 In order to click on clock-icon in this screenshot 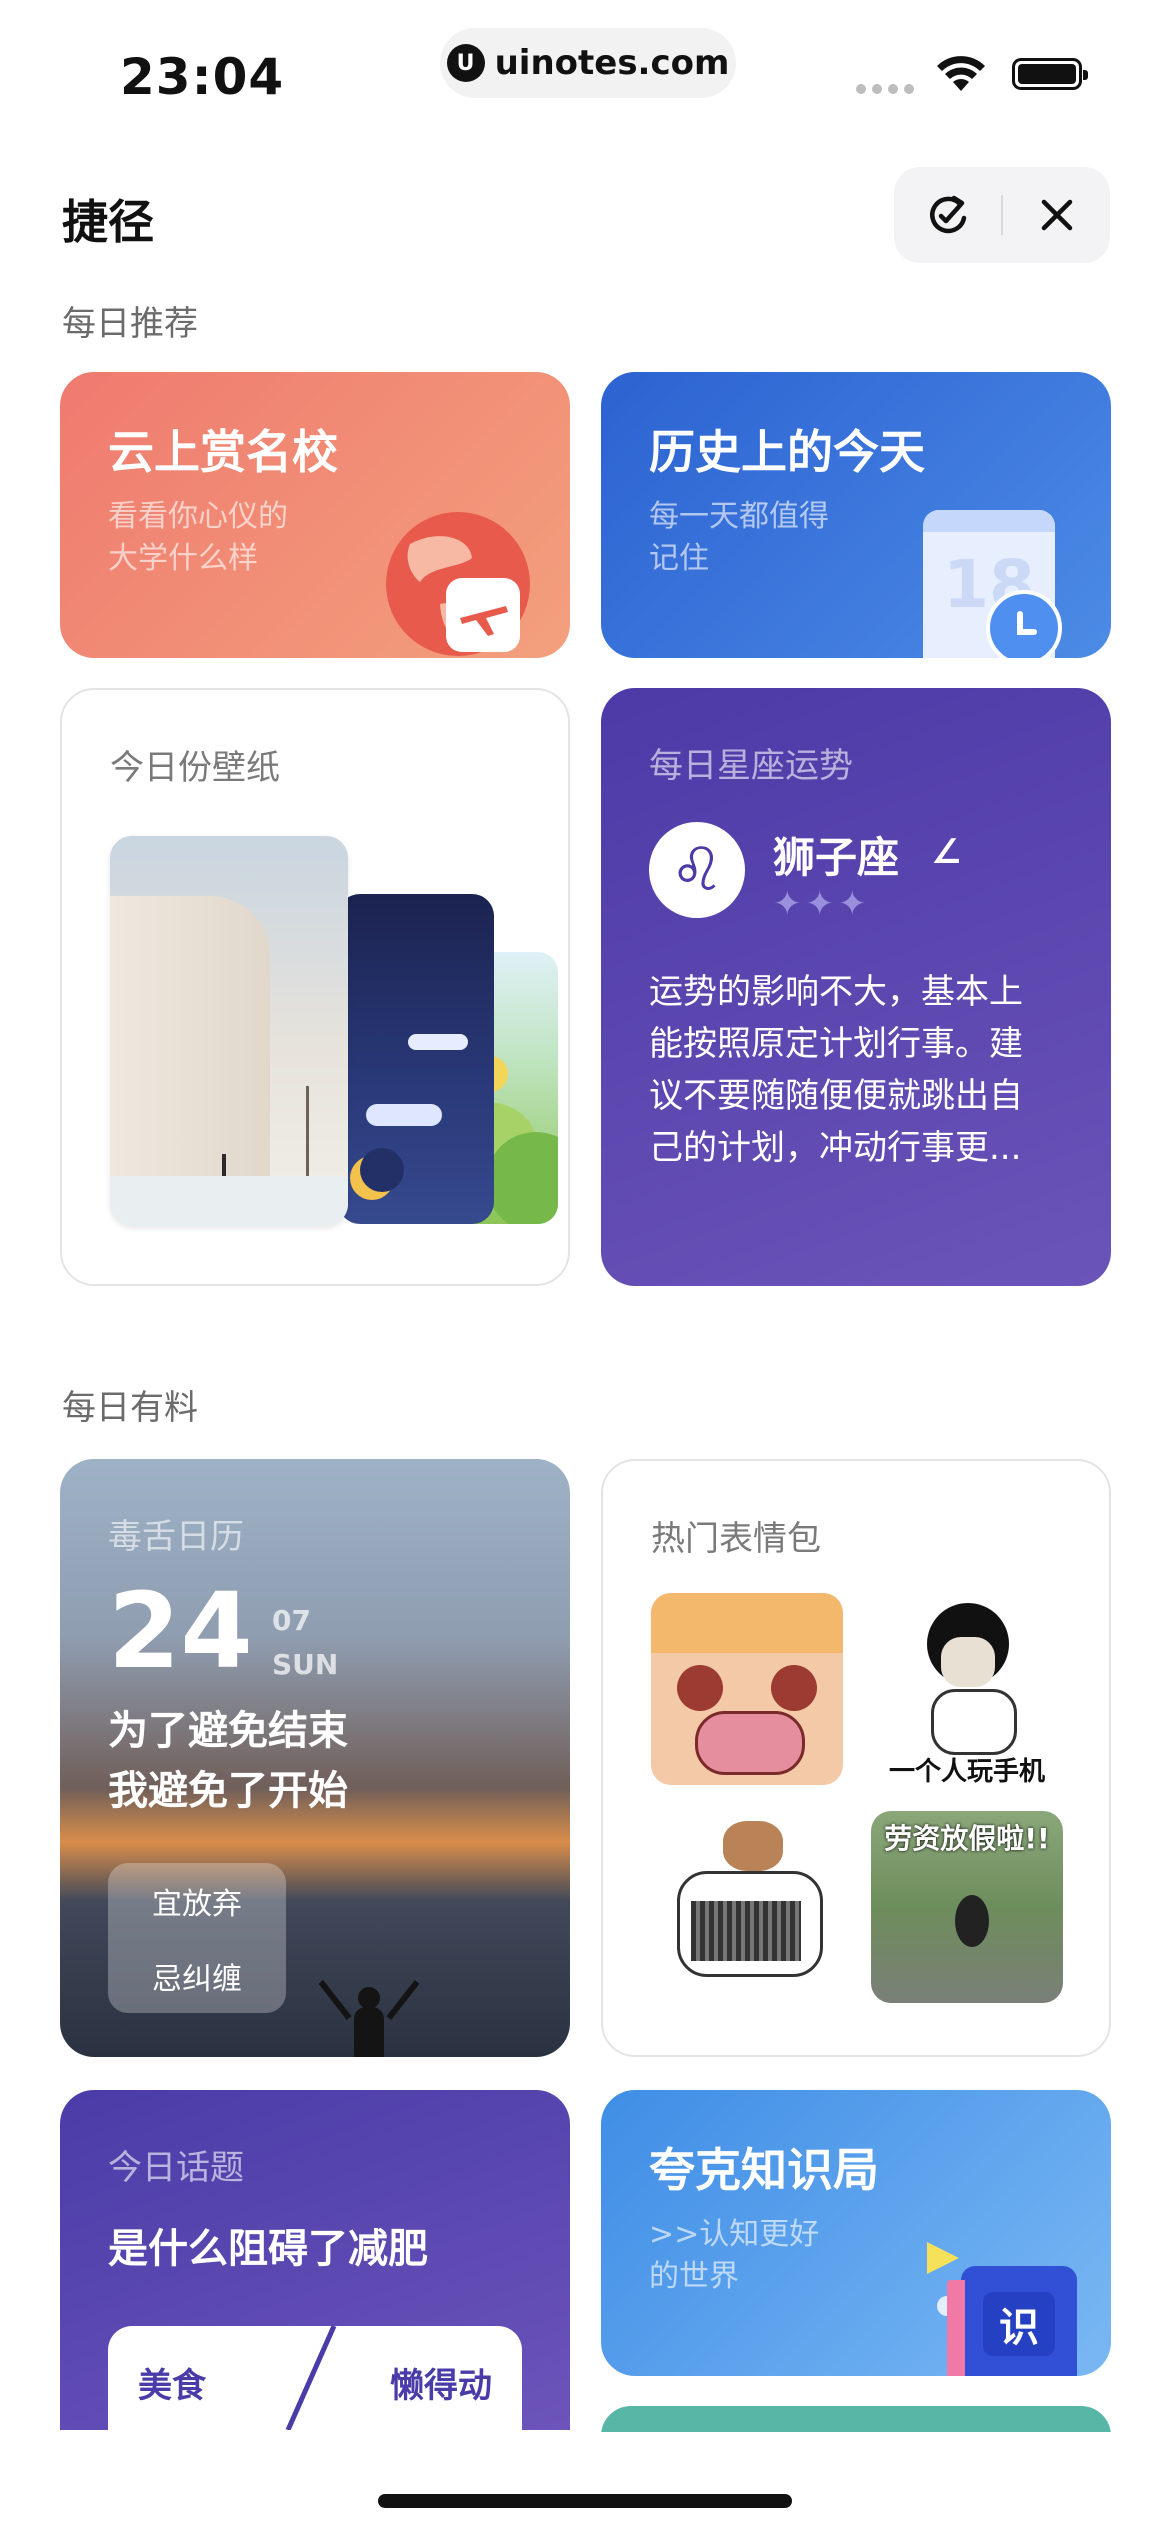, I will do `click(1024, 624)`.